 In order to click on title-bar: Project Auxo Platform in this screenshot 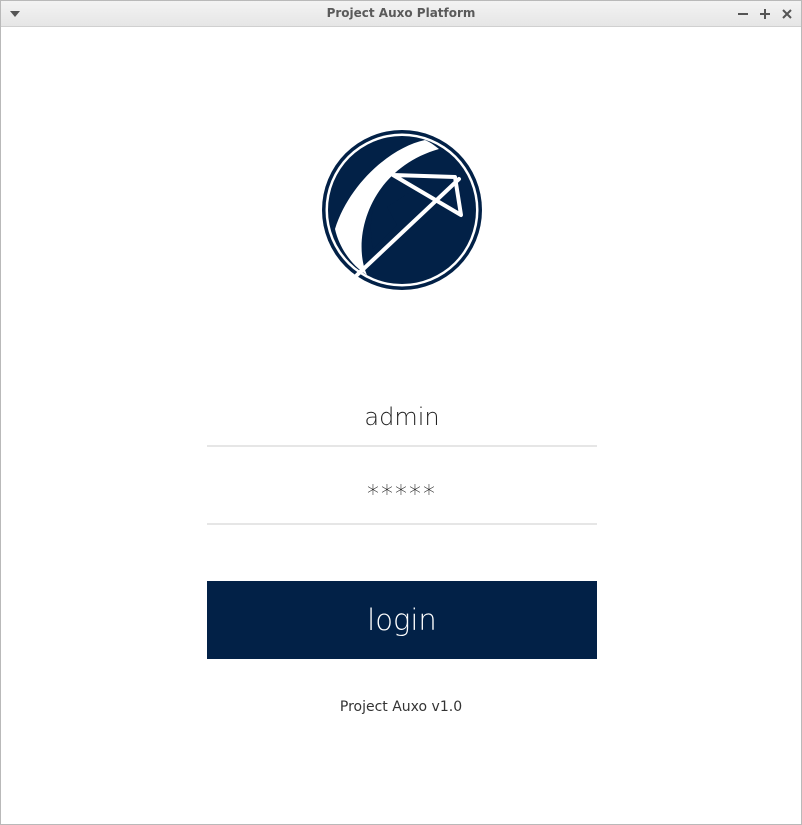, I will do `click(401, 14)`.